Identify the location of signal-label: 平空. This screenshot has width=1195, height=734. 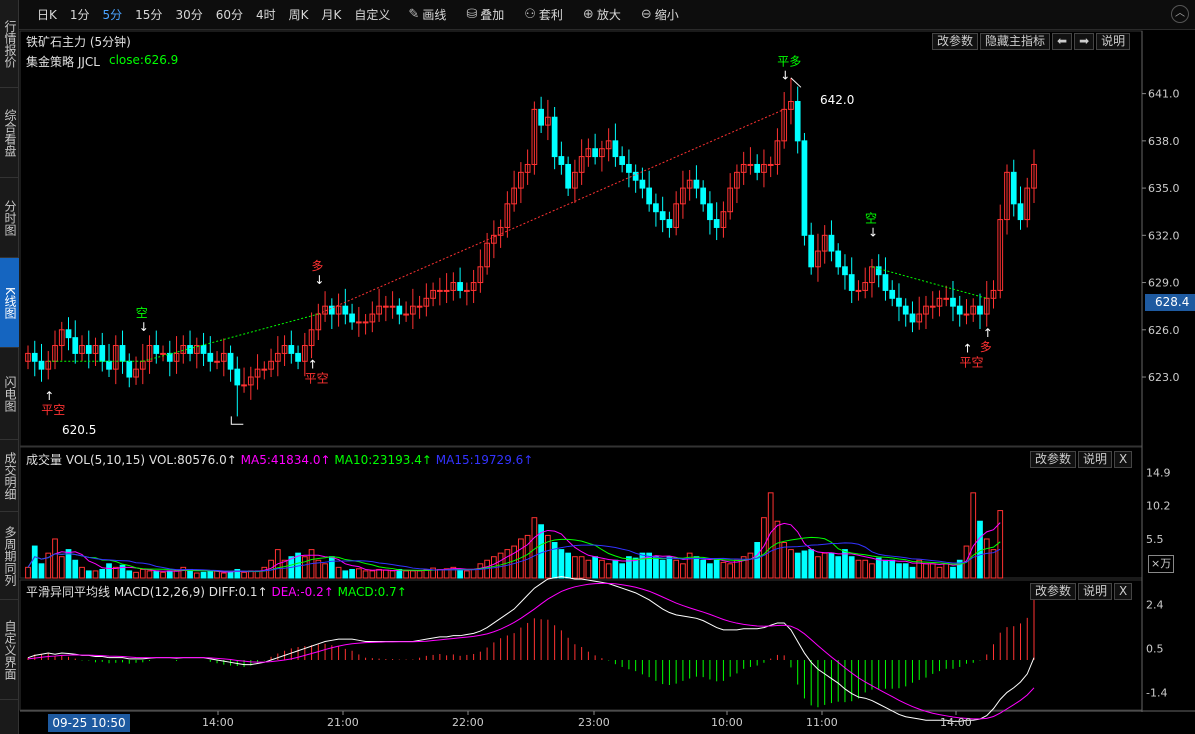
(971, 363).